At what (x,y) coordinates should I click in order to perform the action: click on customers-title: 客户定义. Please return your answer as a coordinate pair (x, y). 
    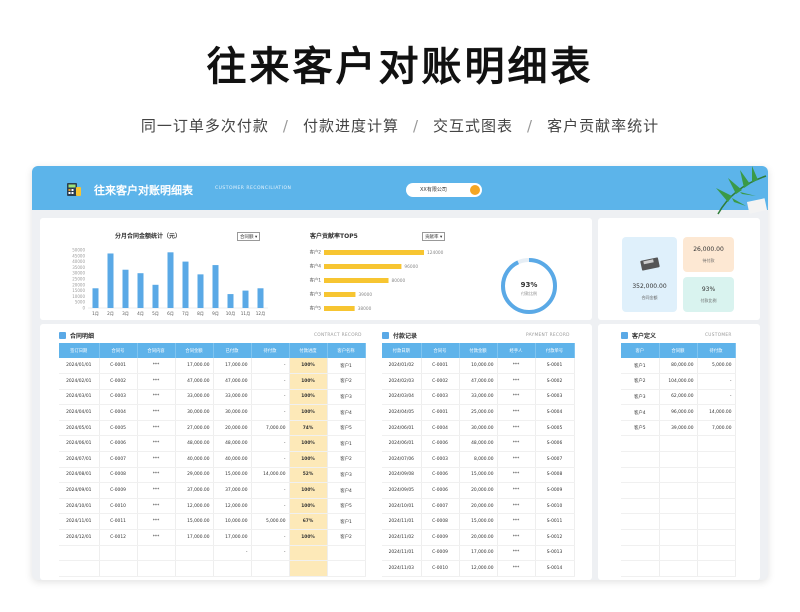
    Looking at the image, I should click on (644, 336).